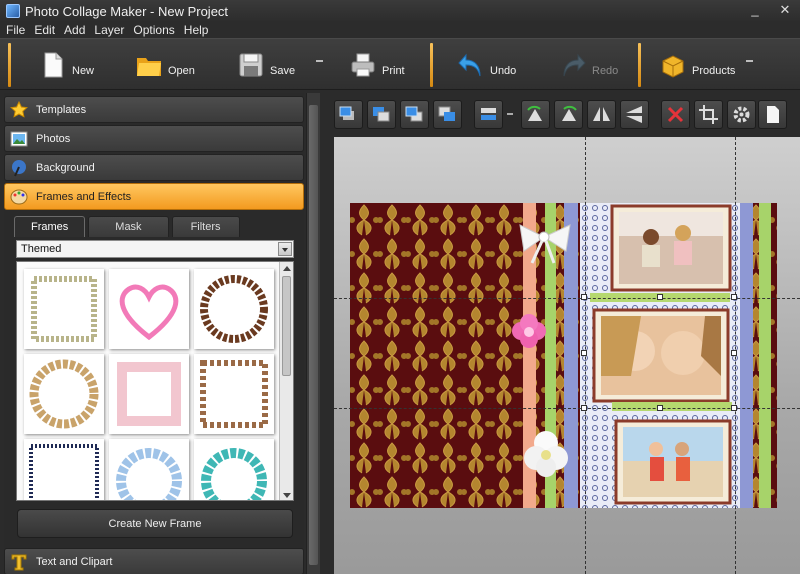 This screenshot has height=574, width=800. I want to click on align-button, so click(488, 114).